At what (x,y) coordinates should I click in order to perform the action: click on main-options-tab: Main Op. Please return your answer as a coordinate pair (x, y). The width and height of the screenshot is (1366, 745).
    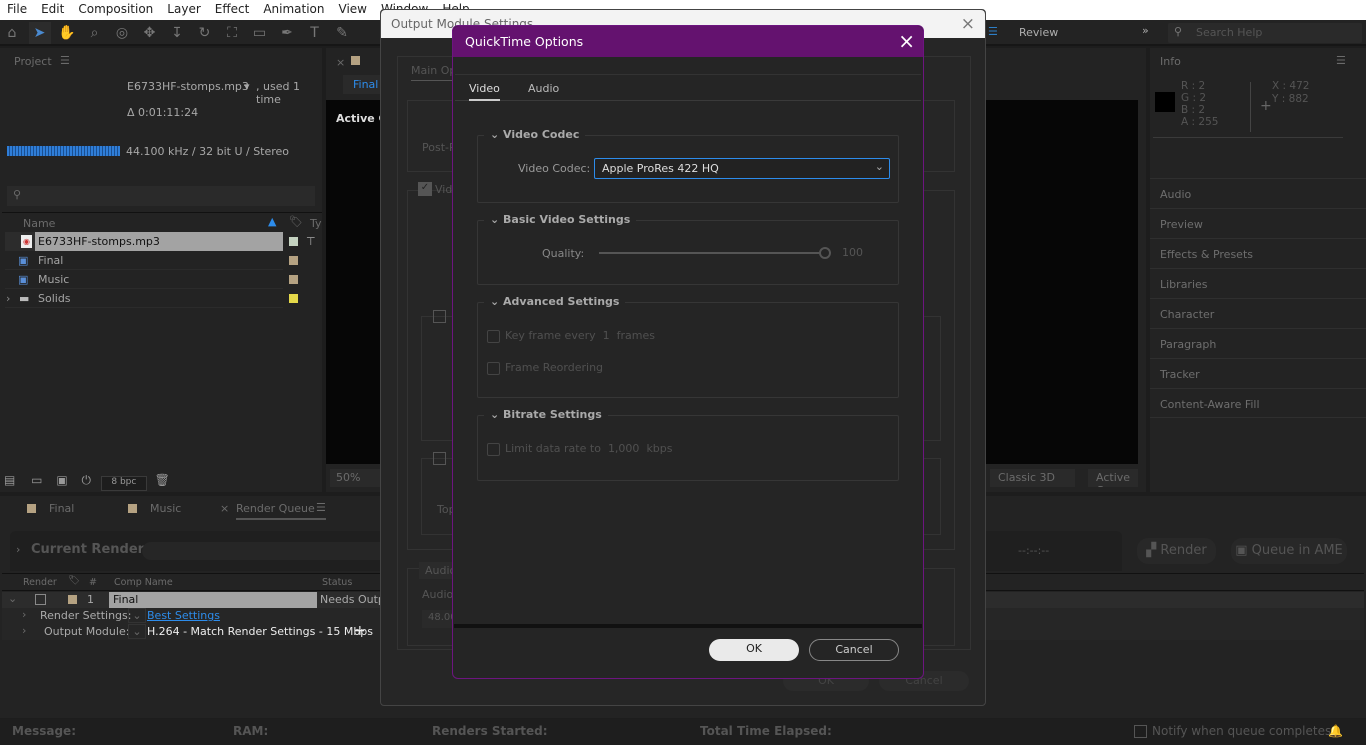
    Looking at the image, I should click on (434, 72).